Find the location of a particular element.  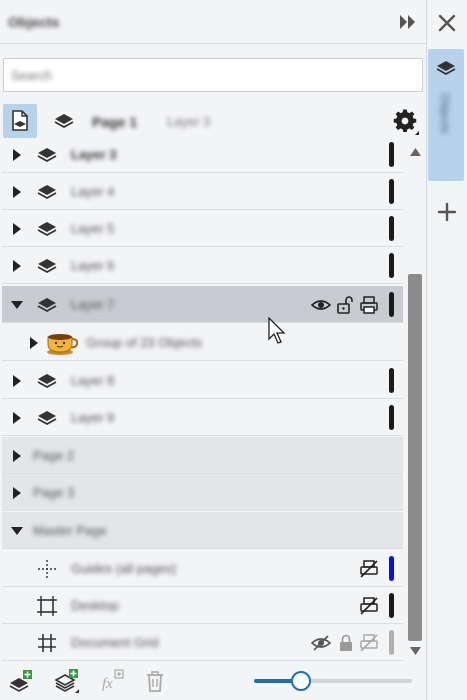

page-view-toggle is located at coordinates (20, 121).